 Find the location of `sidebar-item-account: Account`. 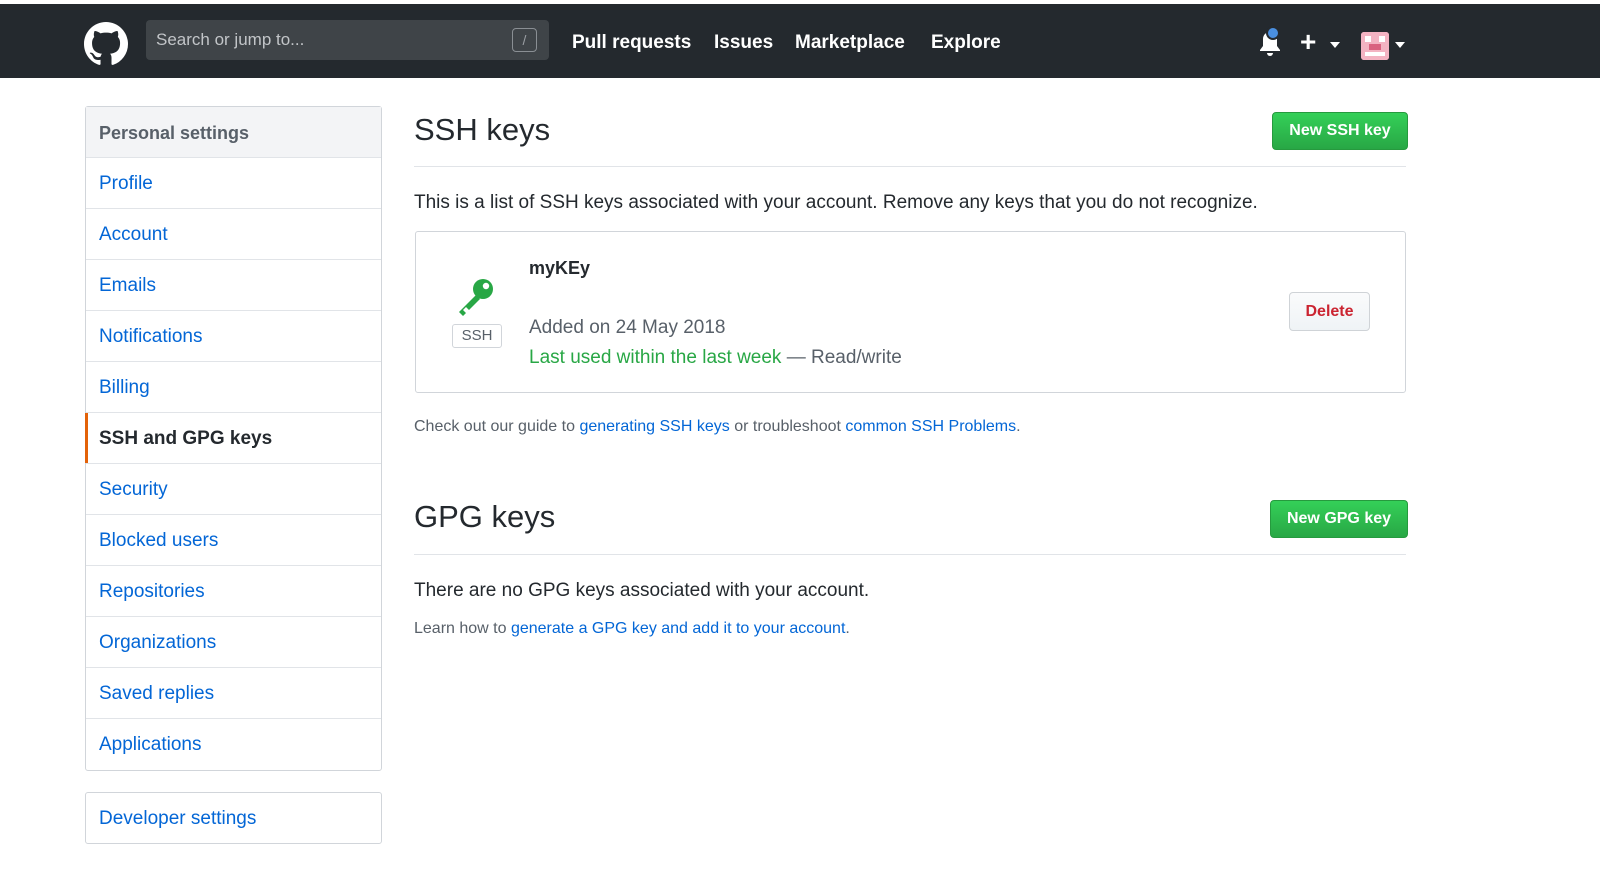

sidebar-item-account: Account is located at coordinates (233, 234).